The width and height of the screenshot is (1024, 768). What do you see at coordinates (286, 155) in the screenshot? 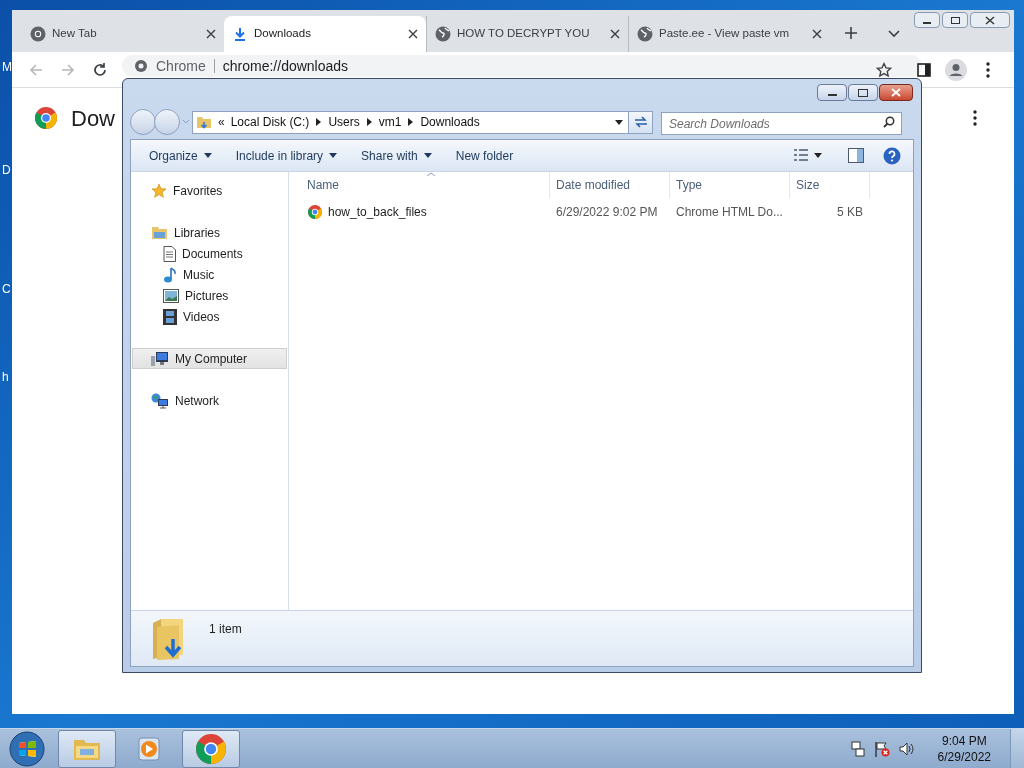
I see `toolbar-button: Include in library` at bounding box center [286, 155].